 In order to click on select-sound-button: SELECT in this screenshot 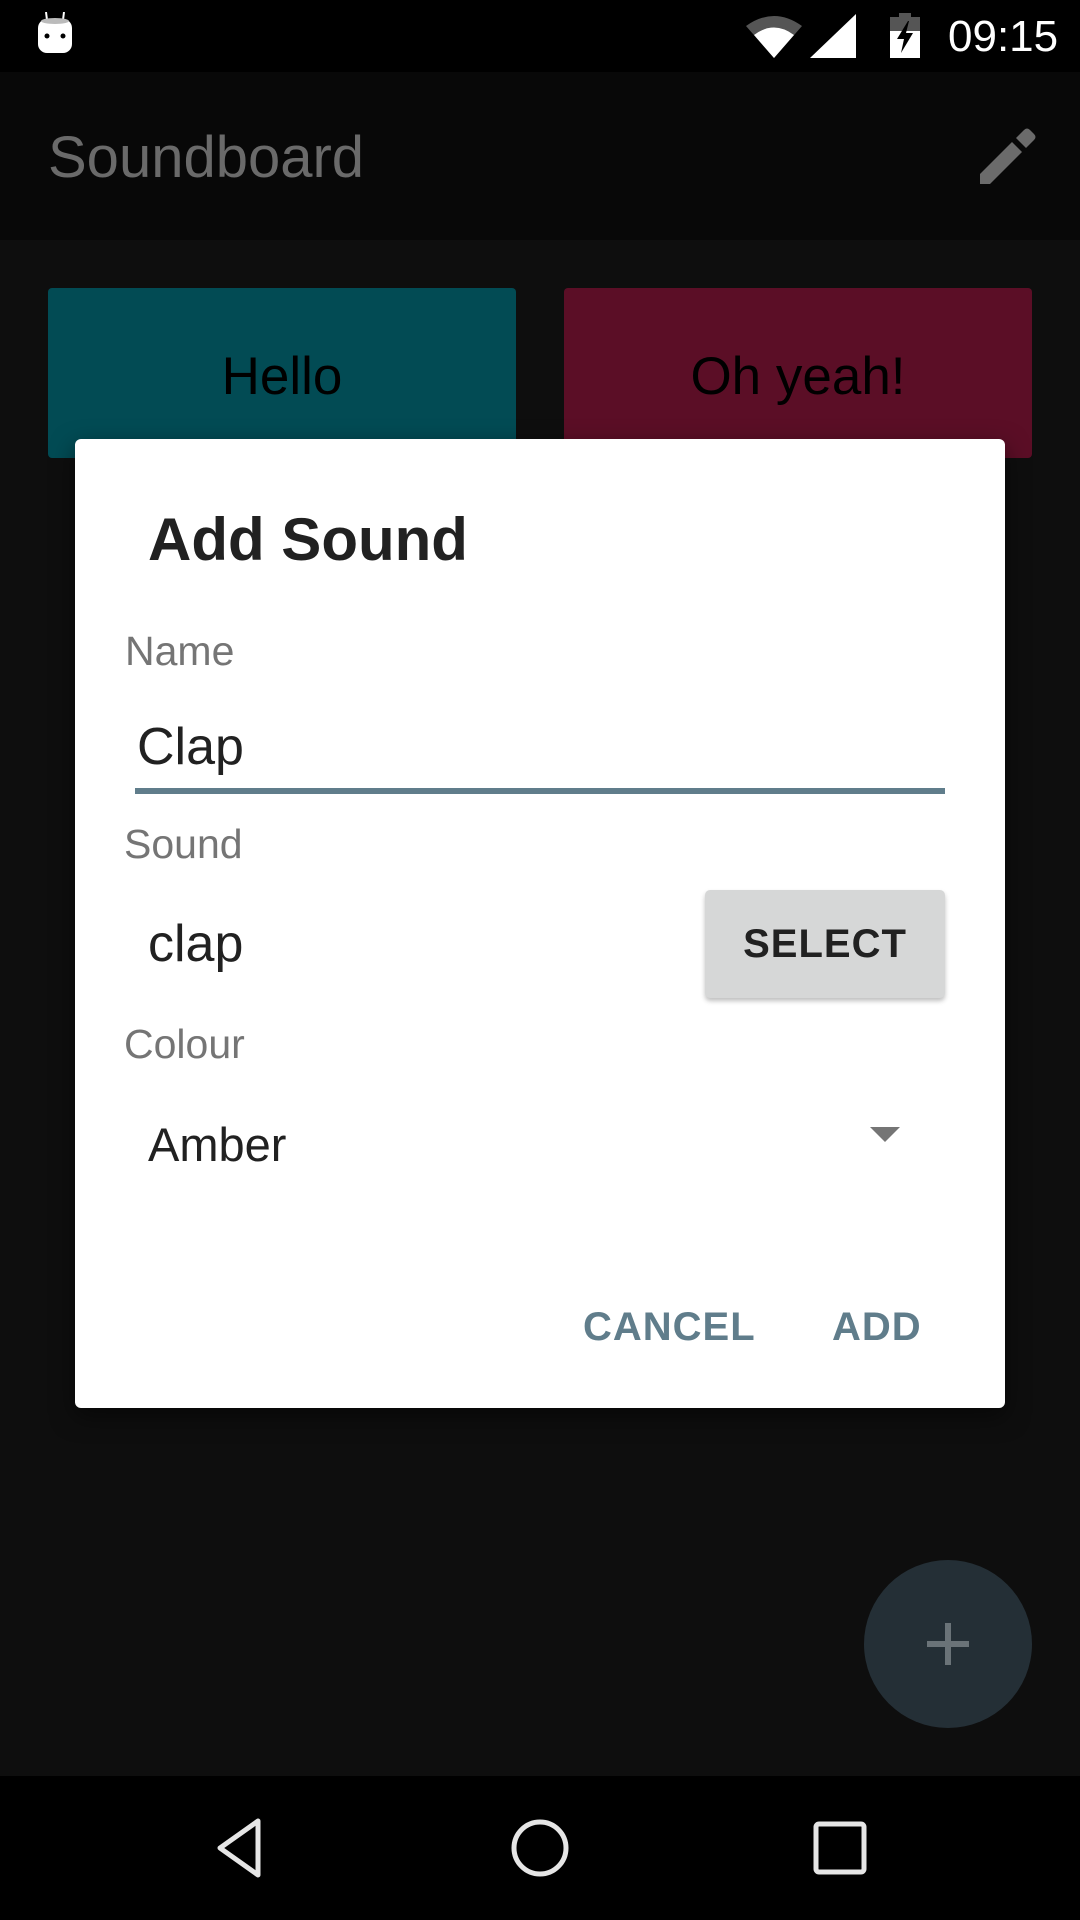, I will do `click(825, 944)`.